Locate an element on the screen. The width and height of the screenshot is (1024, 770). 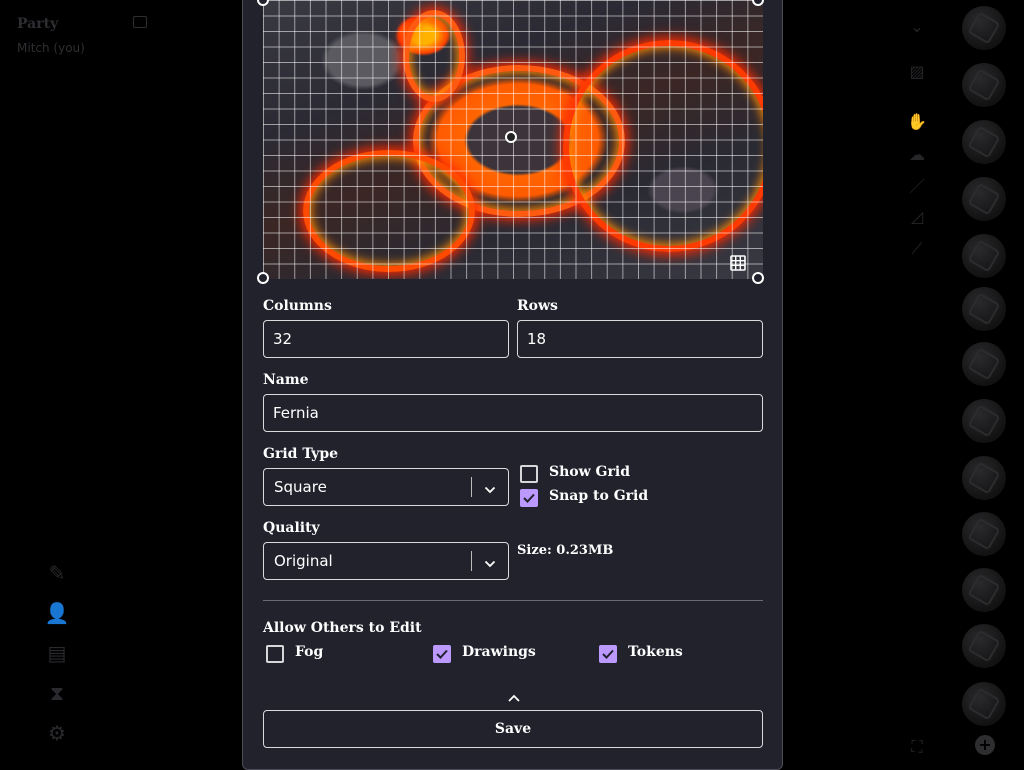
snap-to-grid-checkbox is located at coordinates (529, 498).